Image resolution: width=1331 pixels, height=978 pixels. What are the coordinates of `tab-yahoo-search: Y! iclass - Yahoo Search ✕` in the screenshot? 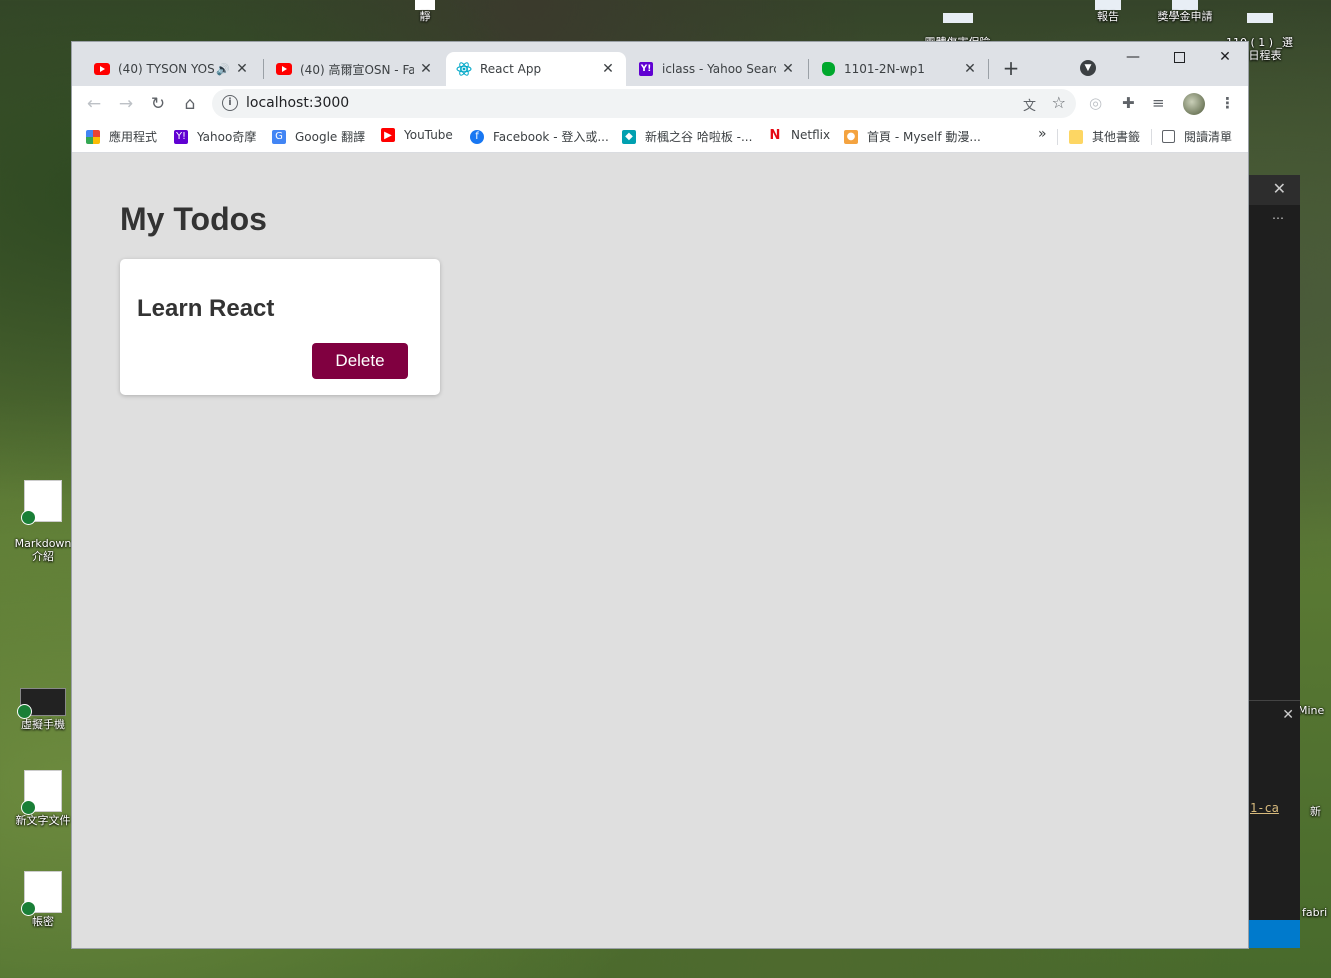 It's located at (717, 69).